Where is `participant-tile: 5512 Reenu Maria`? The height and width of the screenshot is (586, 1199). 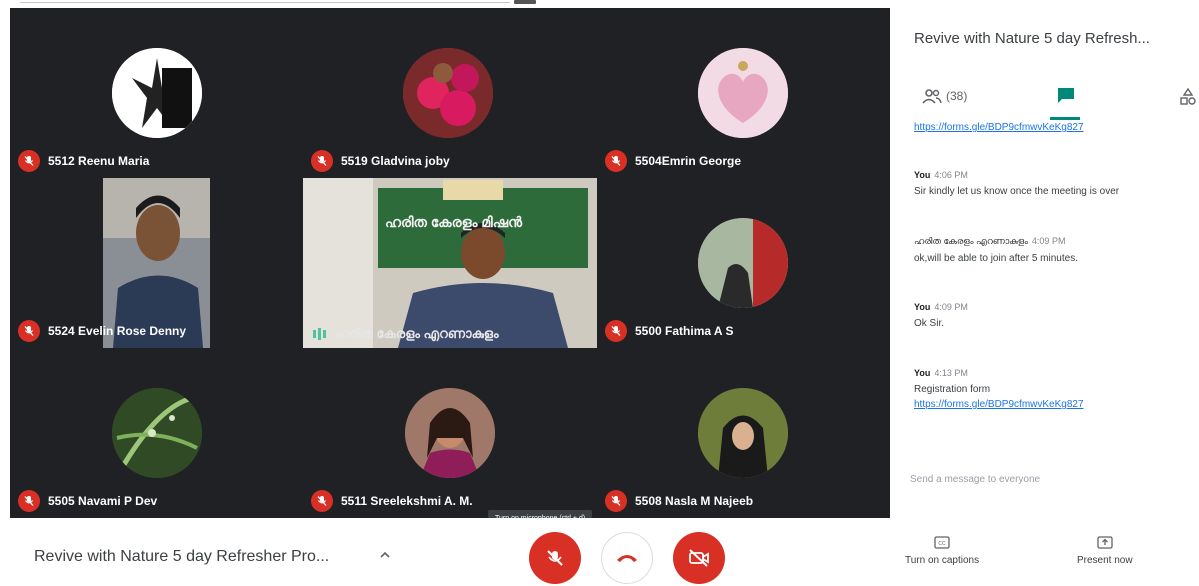
participant-tile: 5512 Reenu Maria is located at coordinates (156, 93).